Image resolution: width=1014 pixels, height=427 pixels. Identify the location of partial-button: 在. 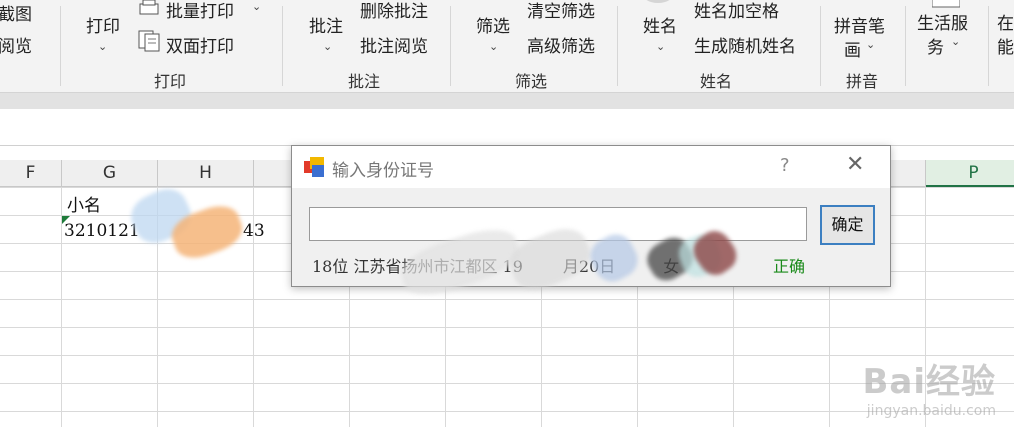
(1005, 21).